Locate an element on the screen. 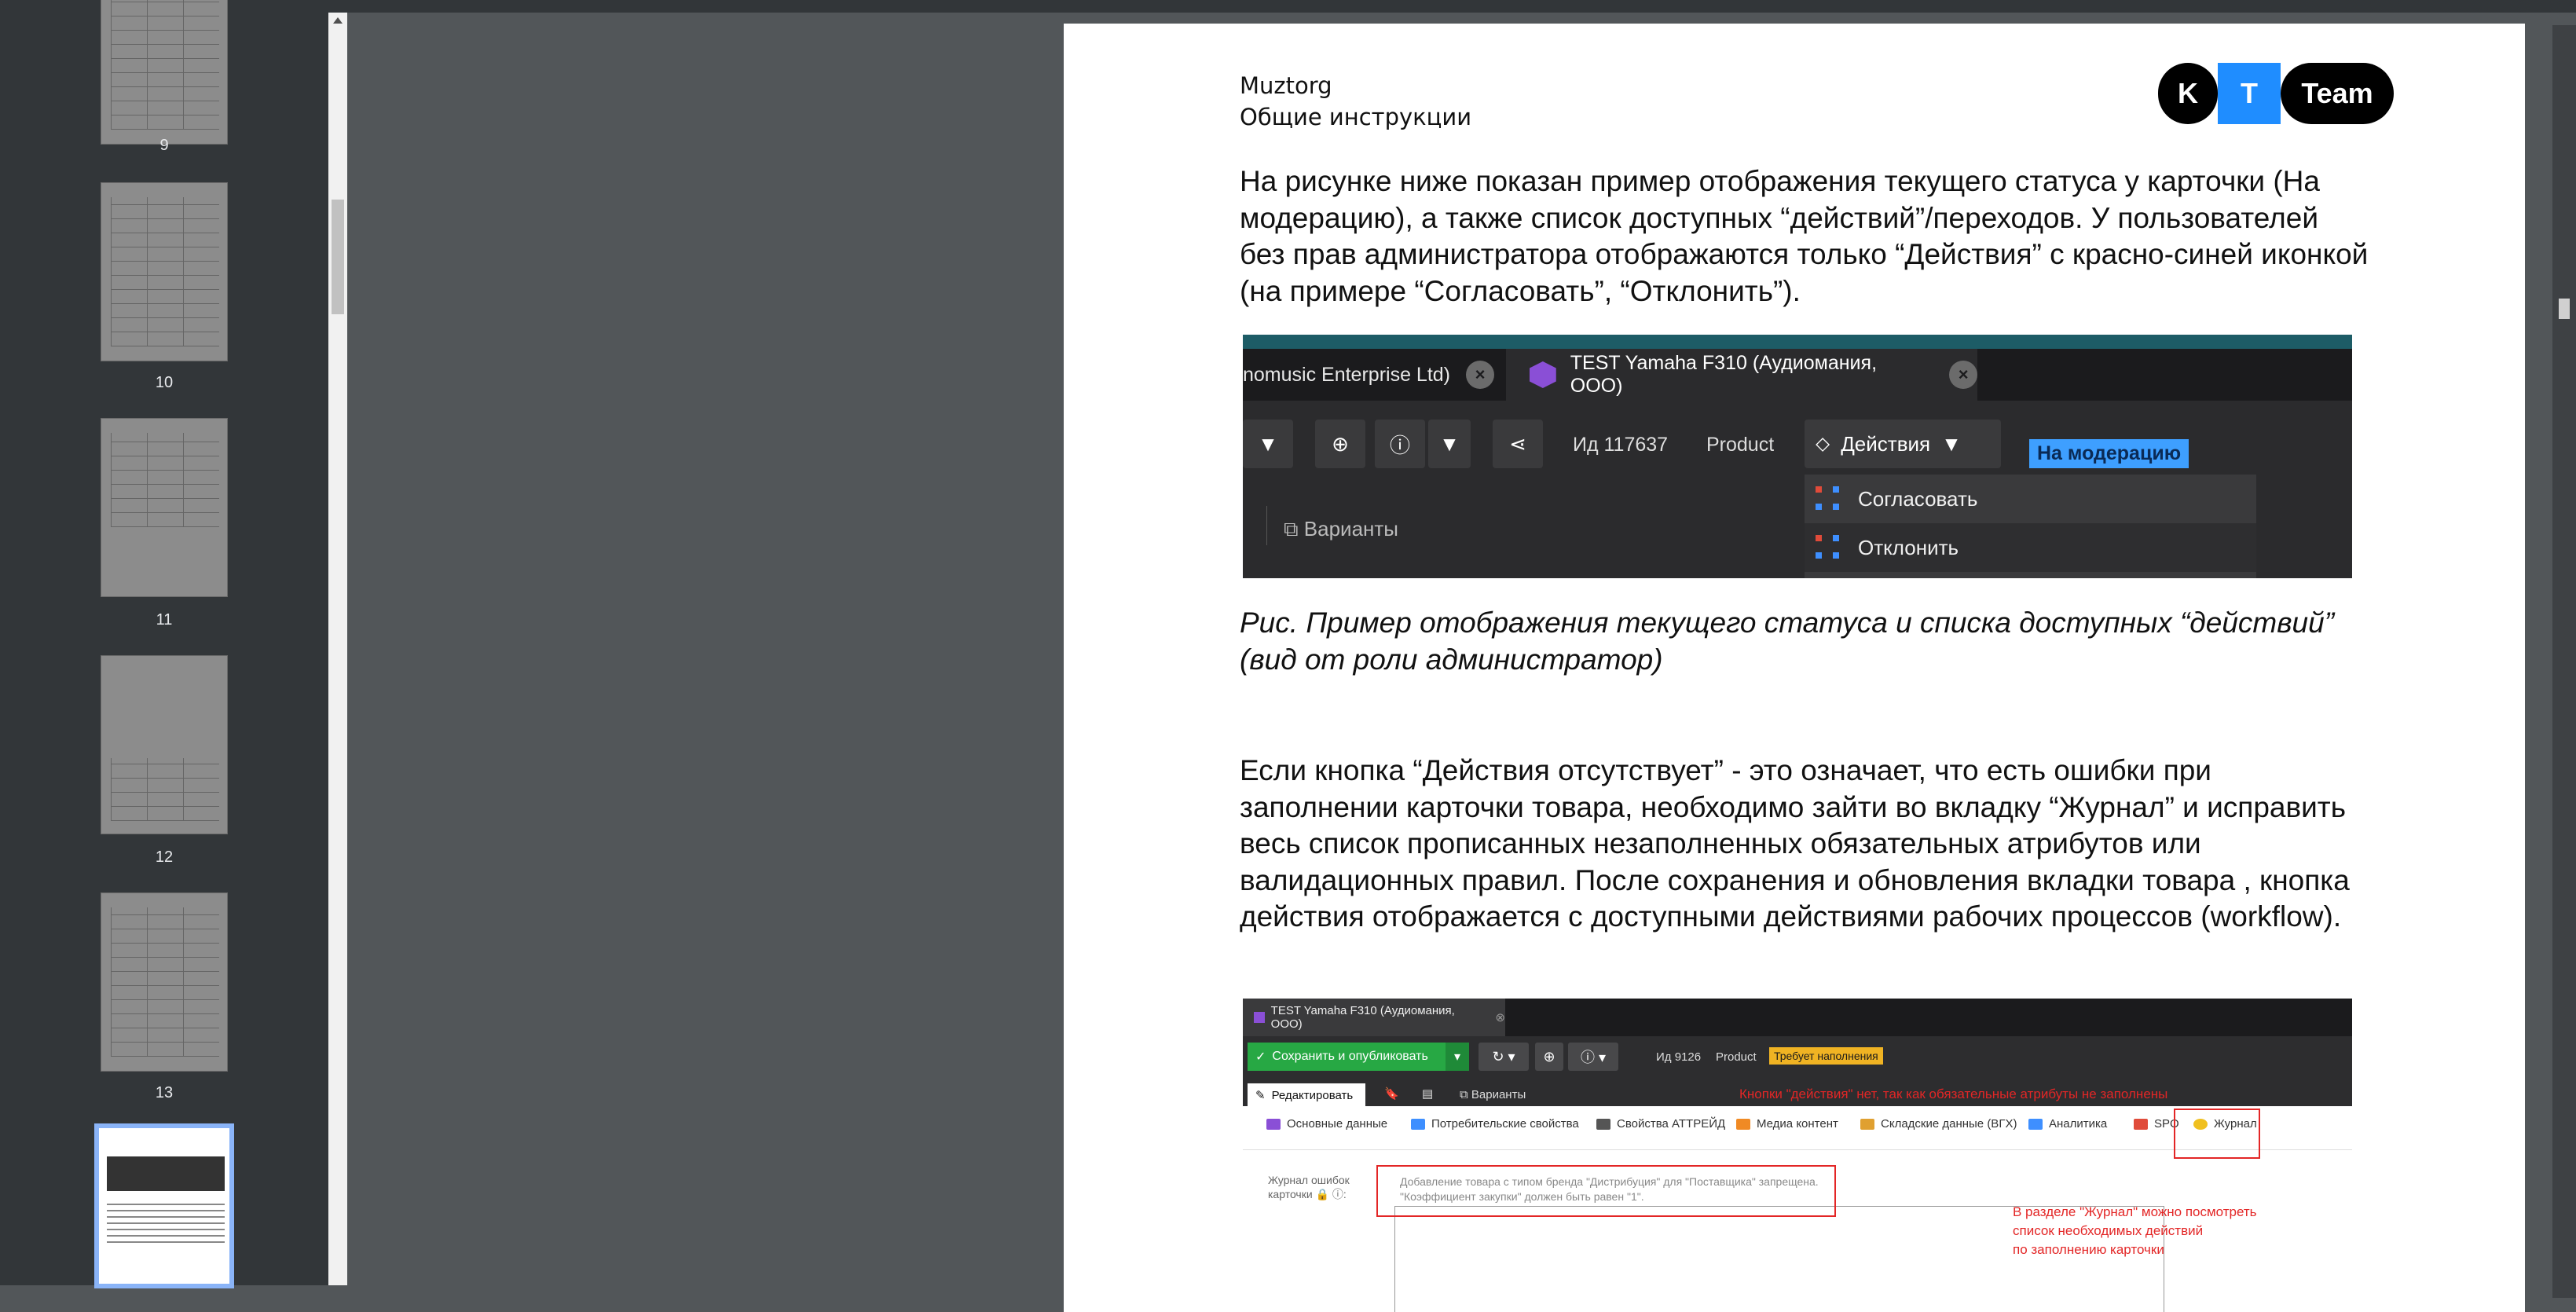 The image size is (2576, 1312). cube-icon is located at coordinates (1543, 374).